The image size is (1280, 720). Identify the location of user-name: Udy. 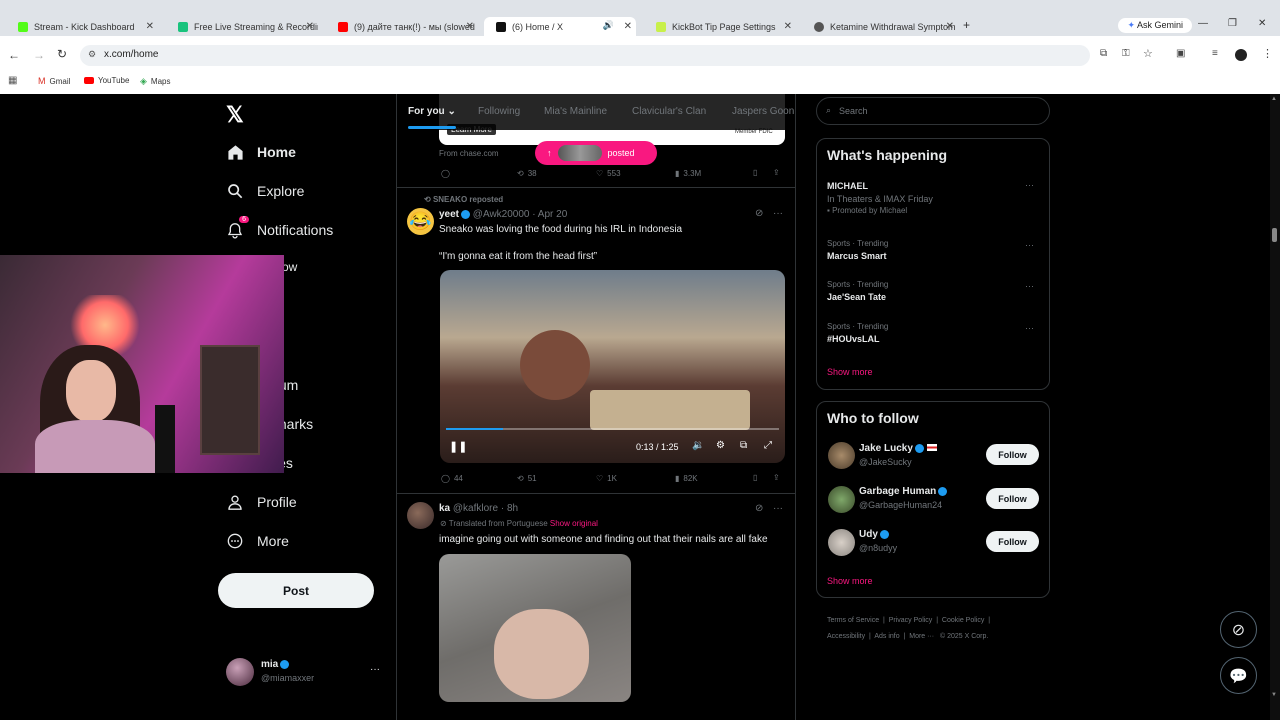
(874, 534).